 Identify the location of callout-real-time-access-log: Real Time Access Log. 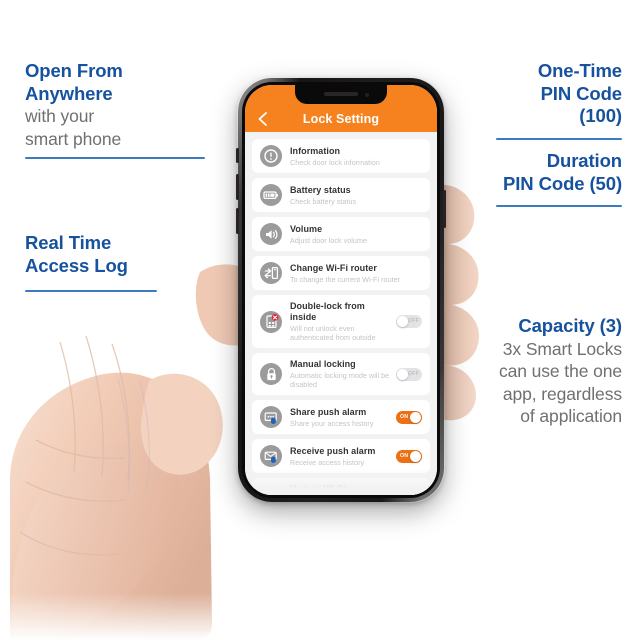
(91, 262).